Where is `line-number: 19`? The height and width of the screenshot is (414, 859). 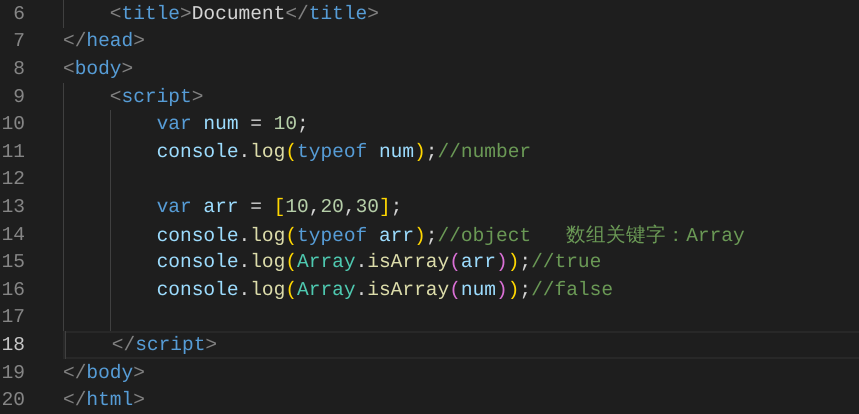 line-number: 19 is located at coordinates (12, 373).